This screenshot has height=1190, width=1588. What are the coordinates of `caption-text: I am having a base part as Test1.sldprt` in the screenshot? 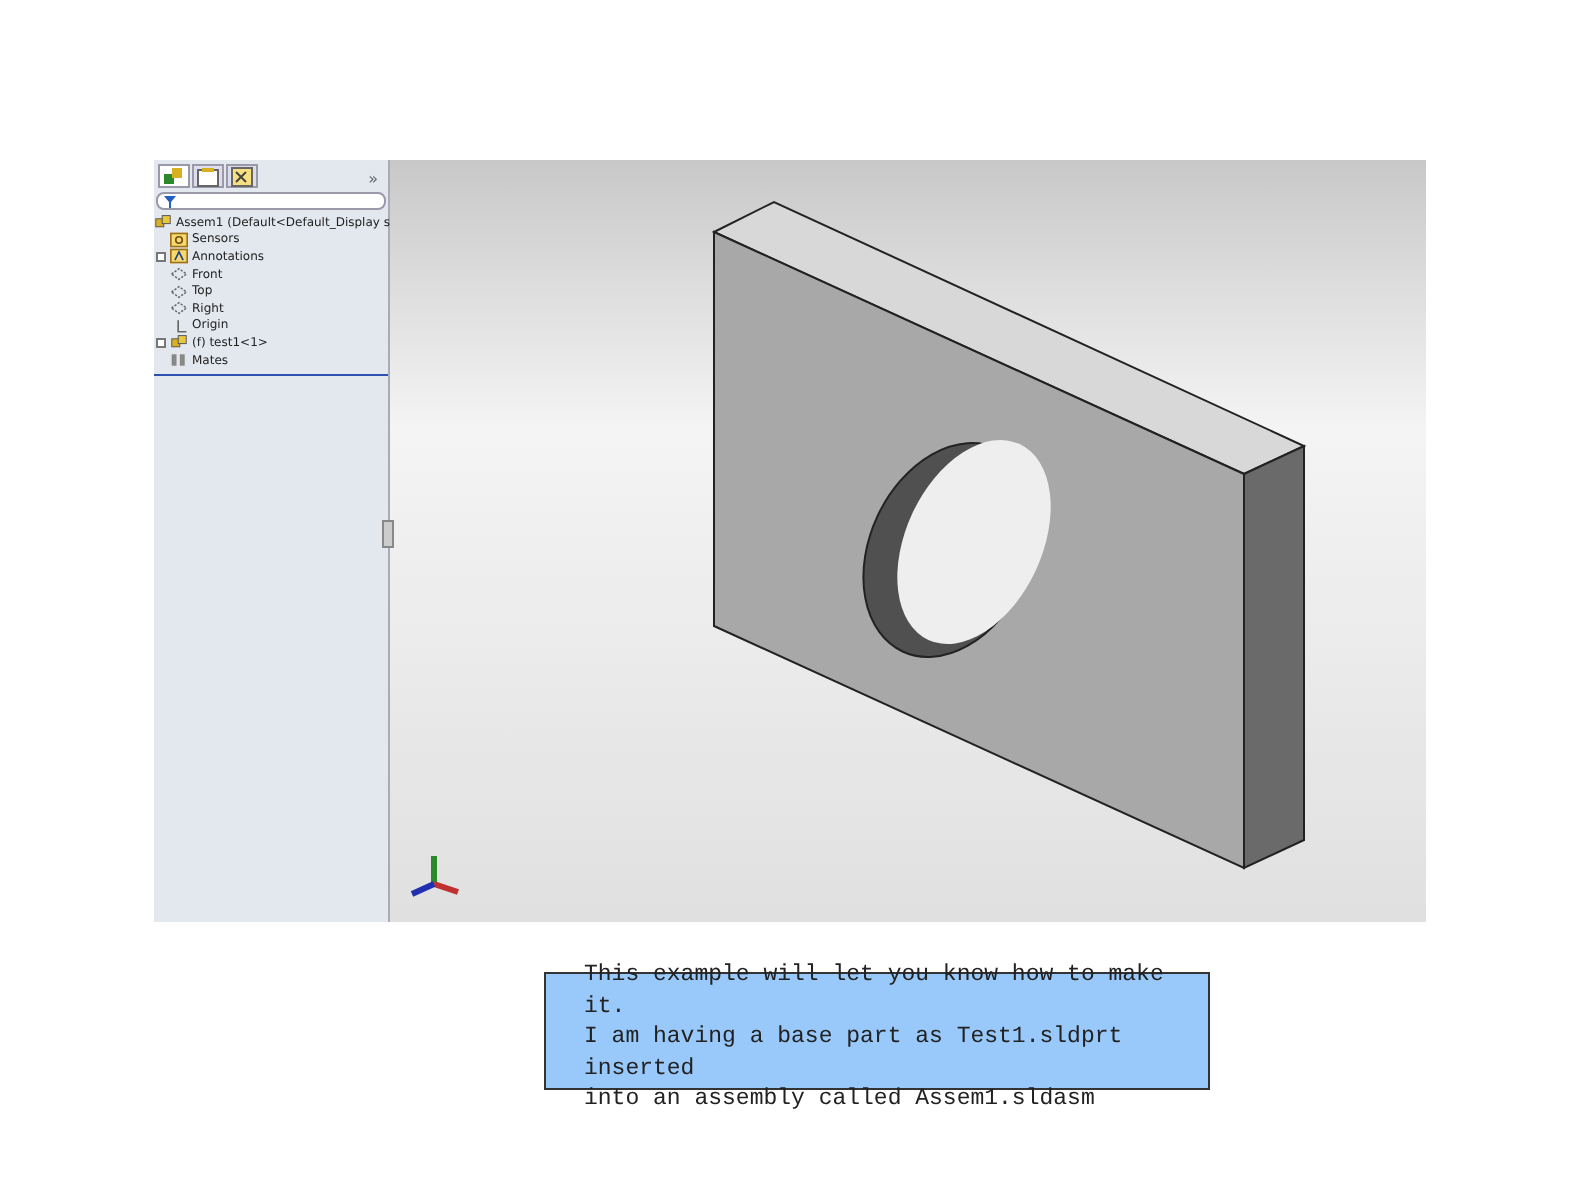 It's located at (854, 1038).